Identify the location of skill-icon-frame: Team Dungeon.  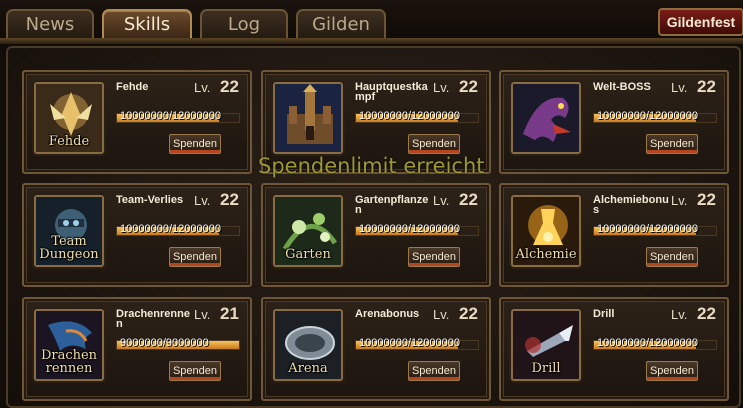
(69, 231).